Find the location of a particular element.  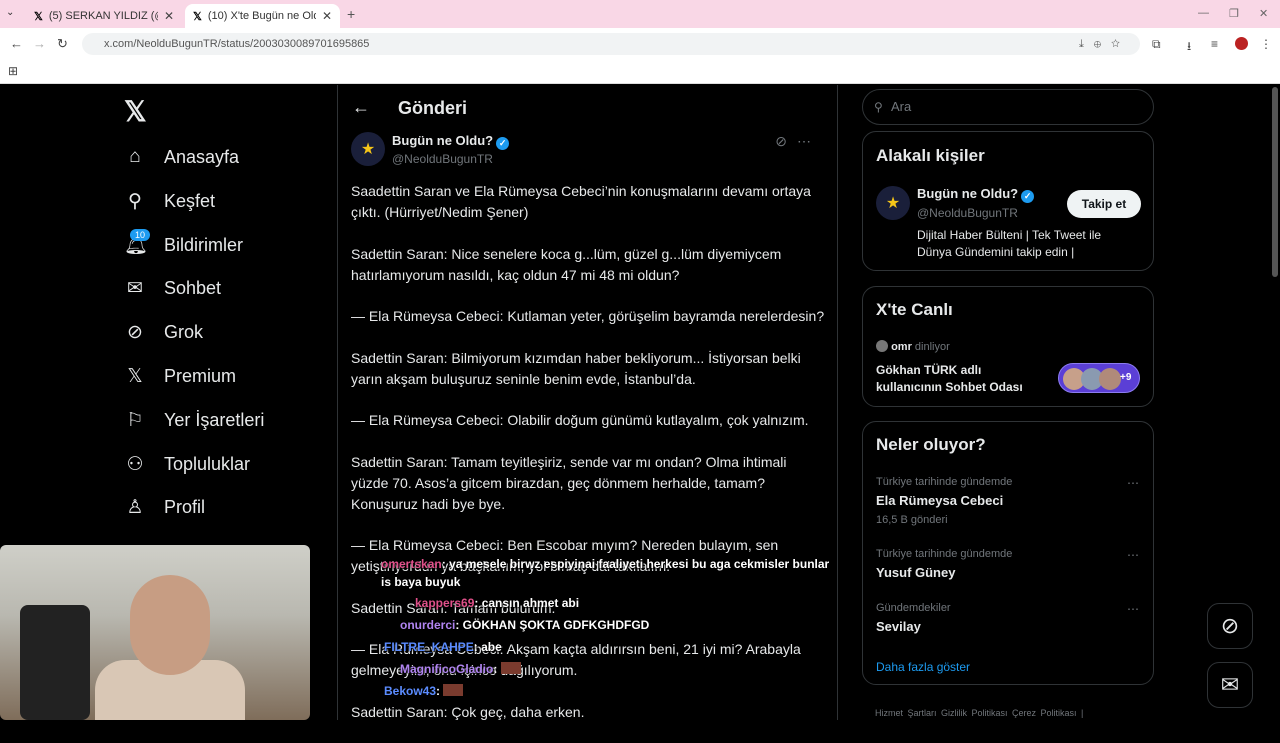

chat-user: MagnificoGladio is located at coordinates (447, 669).